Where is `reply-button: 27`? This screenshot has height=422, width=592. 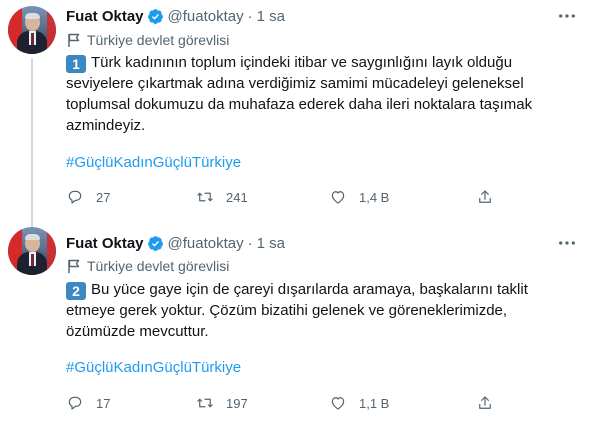 reply-button: 27 is located at coordinates (88, 197).